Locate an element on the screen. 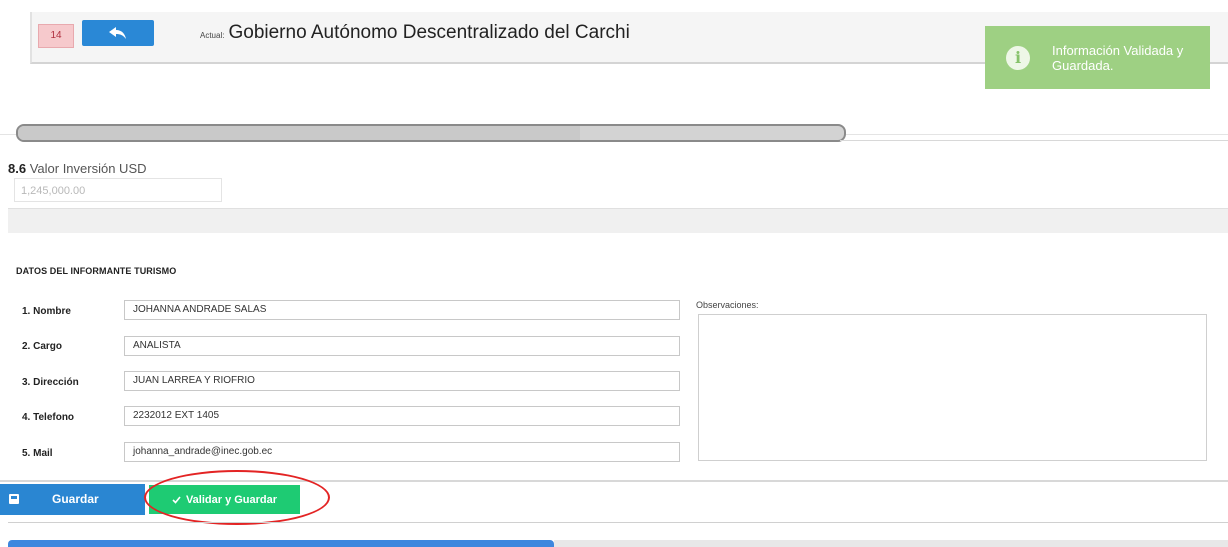 Image resolution: width=1228 pixels, height=547 pixels. mail-field: johanna_andrade@inec.gob.ec is located at coordinates (402, 452).